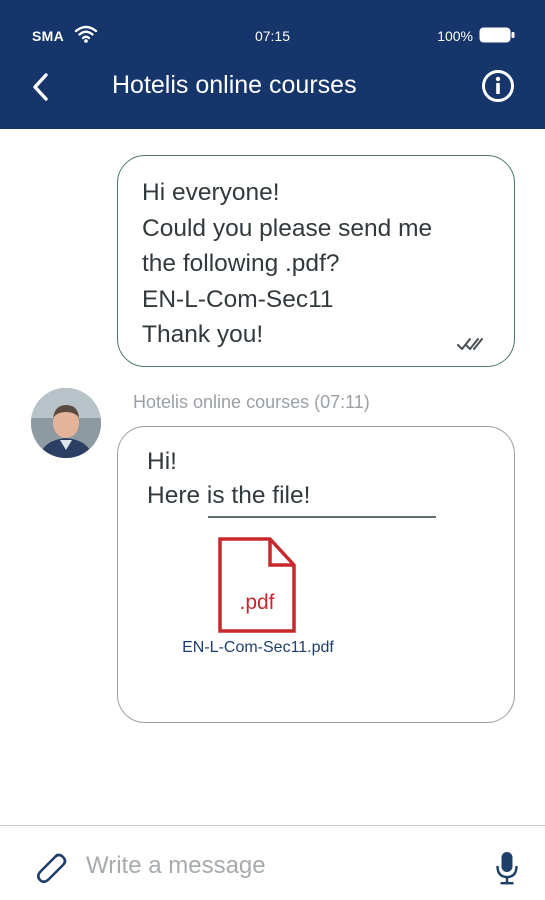 This screenshot has height=900, width=545. I want to click on read-receipt-icon, so click(470, 344).